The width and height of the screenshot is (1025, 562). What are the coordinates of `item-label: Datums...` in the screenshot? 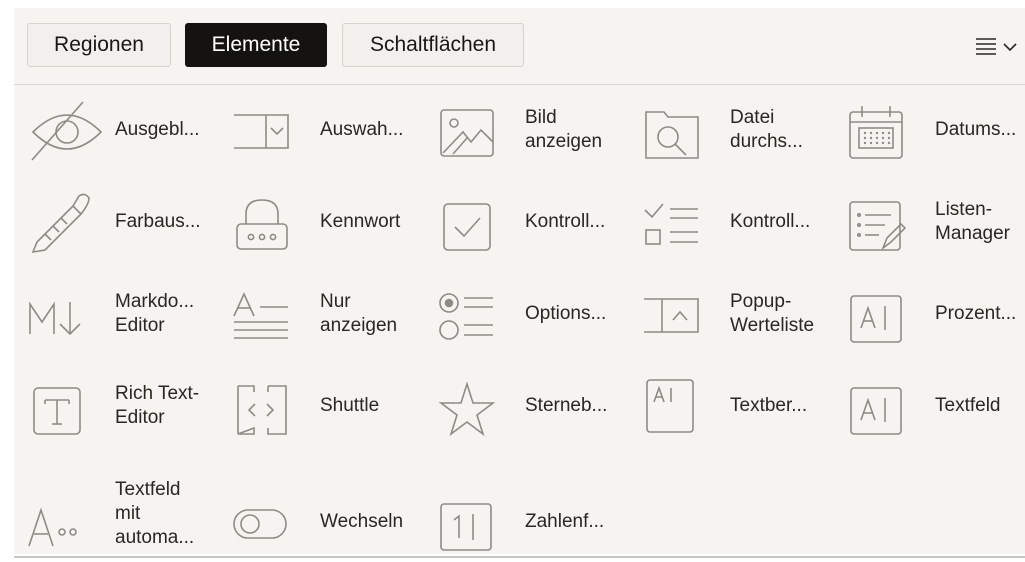 It's located at (976, 129).